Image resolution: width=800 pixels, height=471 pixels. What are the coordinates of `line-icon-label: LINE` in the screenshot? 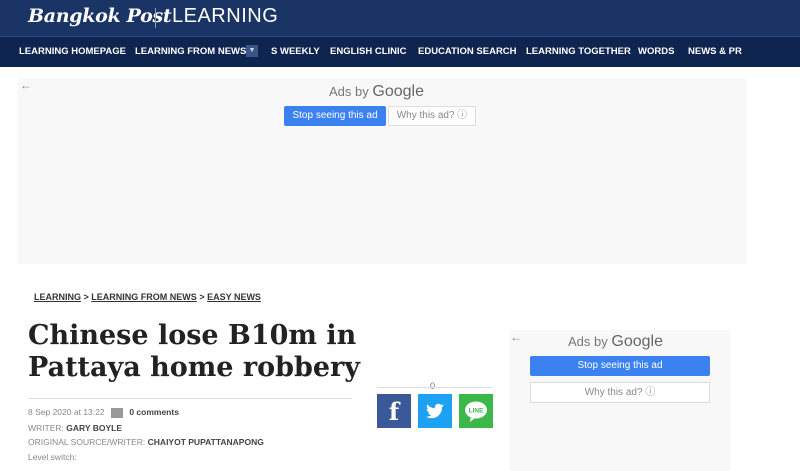 It's located at (476, 411).